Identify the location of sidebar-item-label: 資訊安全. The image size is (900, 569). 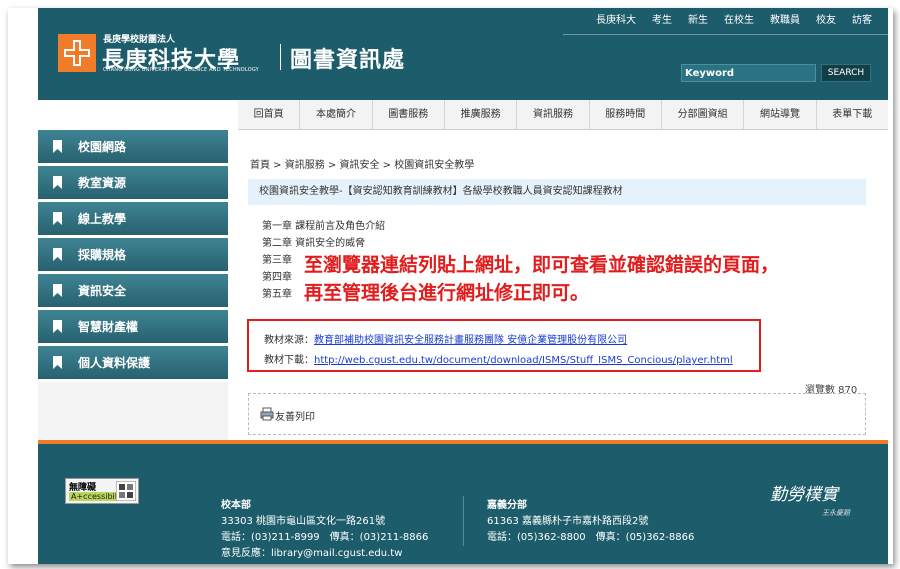
(102, 291).